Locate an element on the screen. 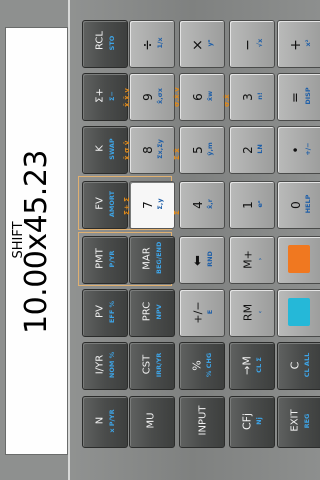  m-plus-key: M+ › is located at coordinates (252, 260).